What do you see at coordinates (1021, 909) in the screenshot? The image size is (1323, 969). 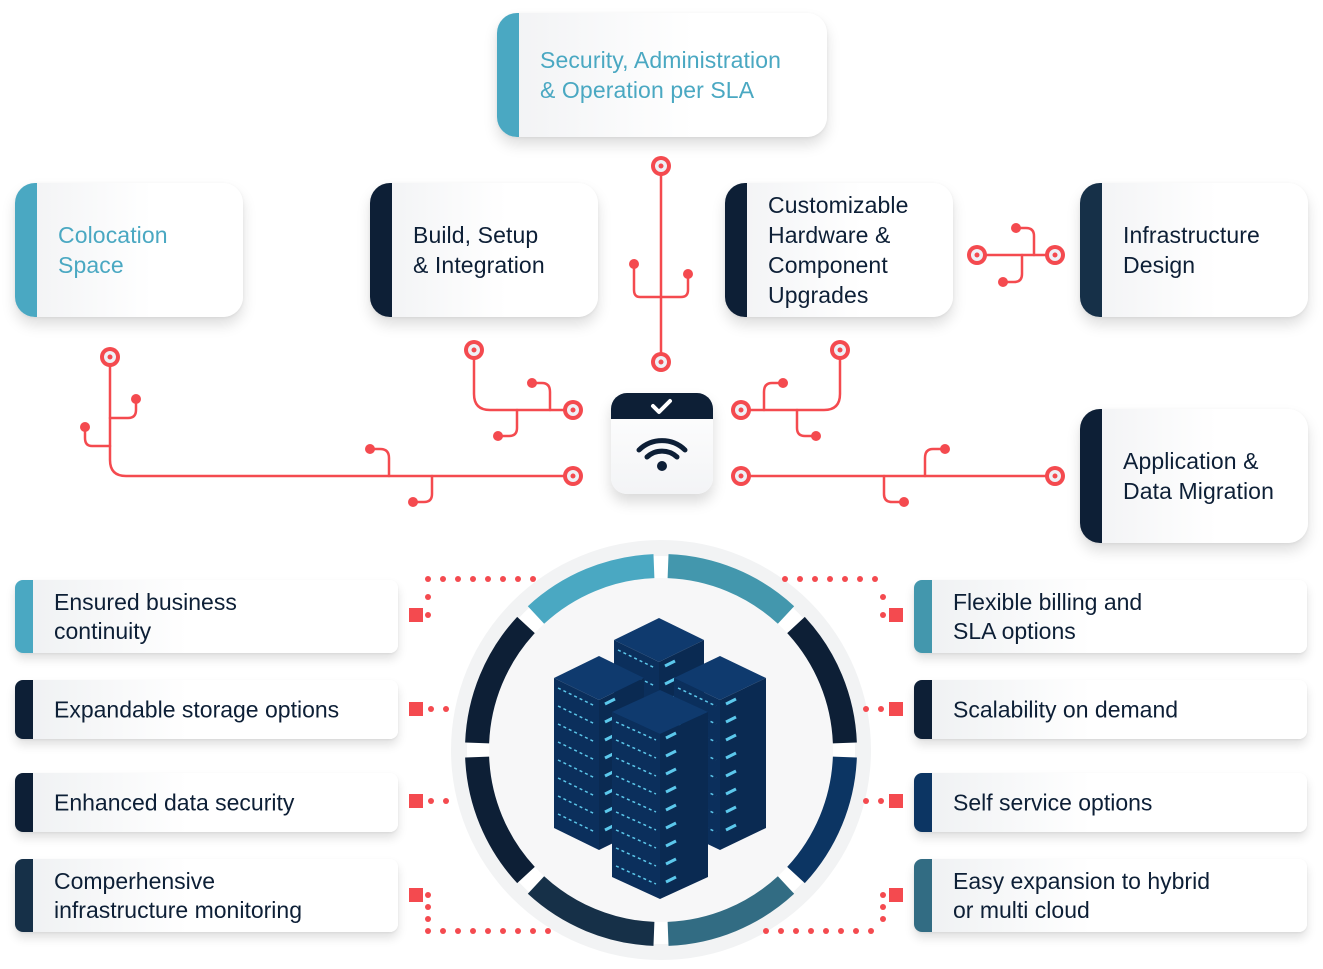 I see `label-line: or multi cloud` at bounding box center [1021, 909].